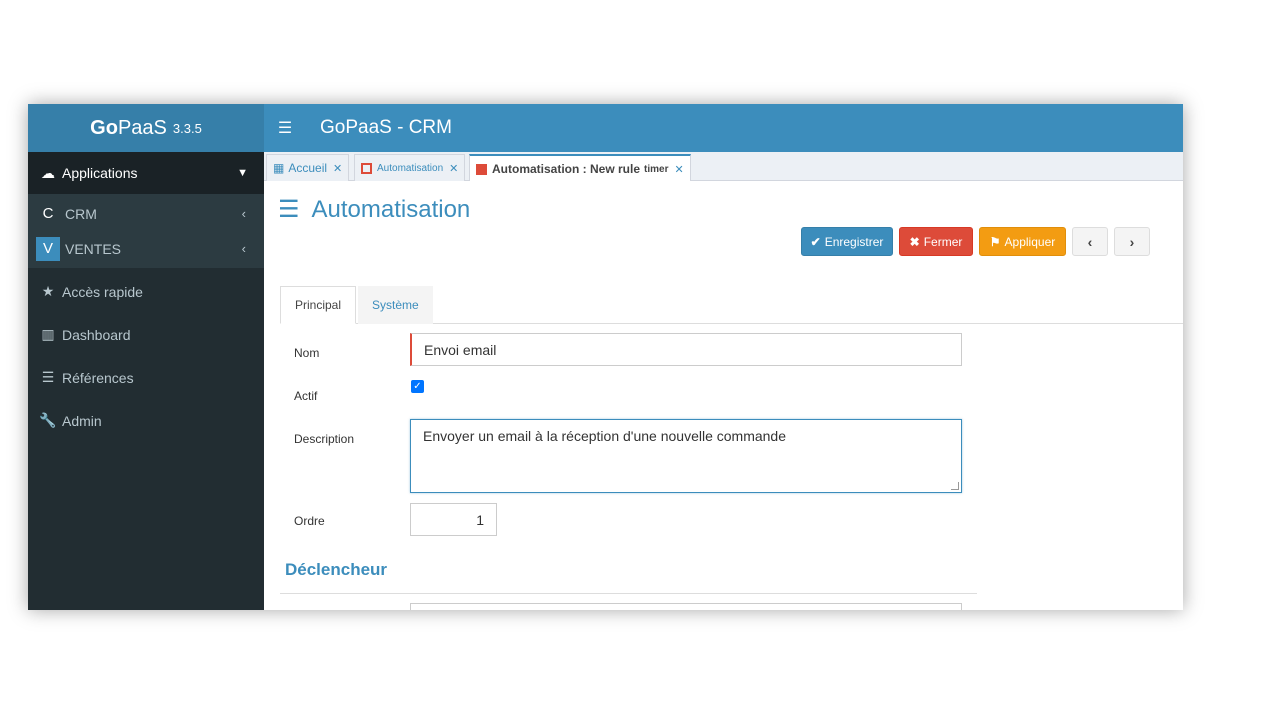 This screenshot has height=720, width=1280. What do you see at coordinates (943, 241) in the screenshot?
I see `close-label: Fermer` at bounding box center [943, 241].